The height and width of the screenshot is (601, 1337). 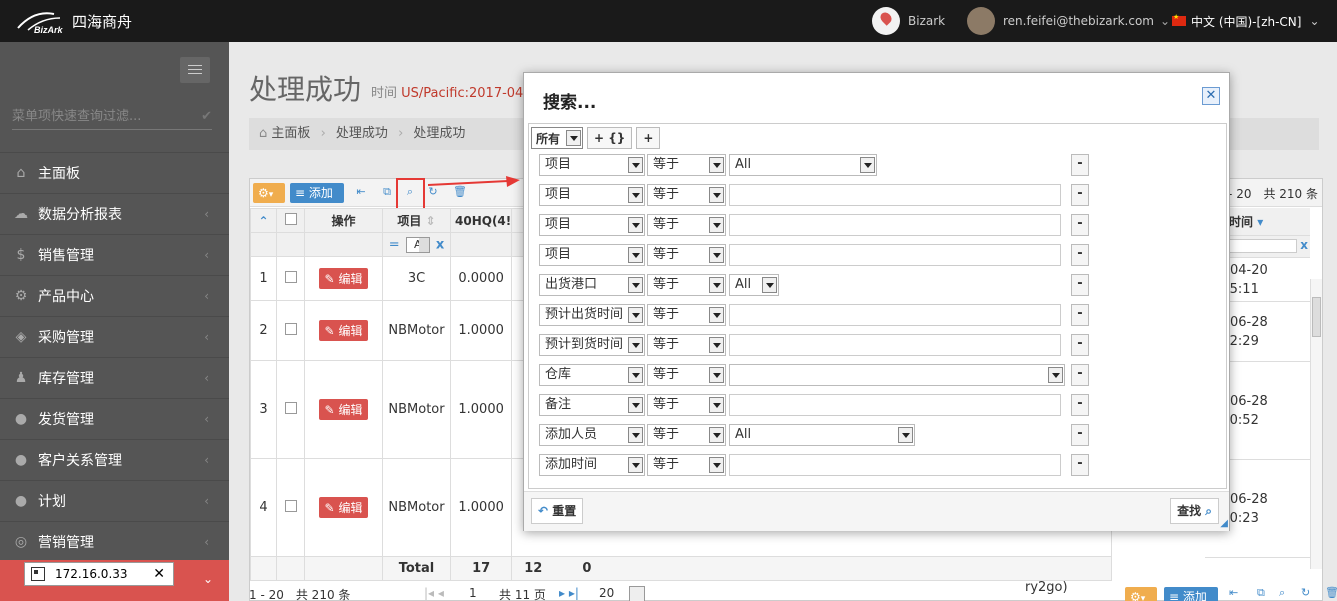 What do you see at coordinates (1316, 317) in the screenshot?
I see `scrollbar-thumb` at bounding box center [1316, 317].